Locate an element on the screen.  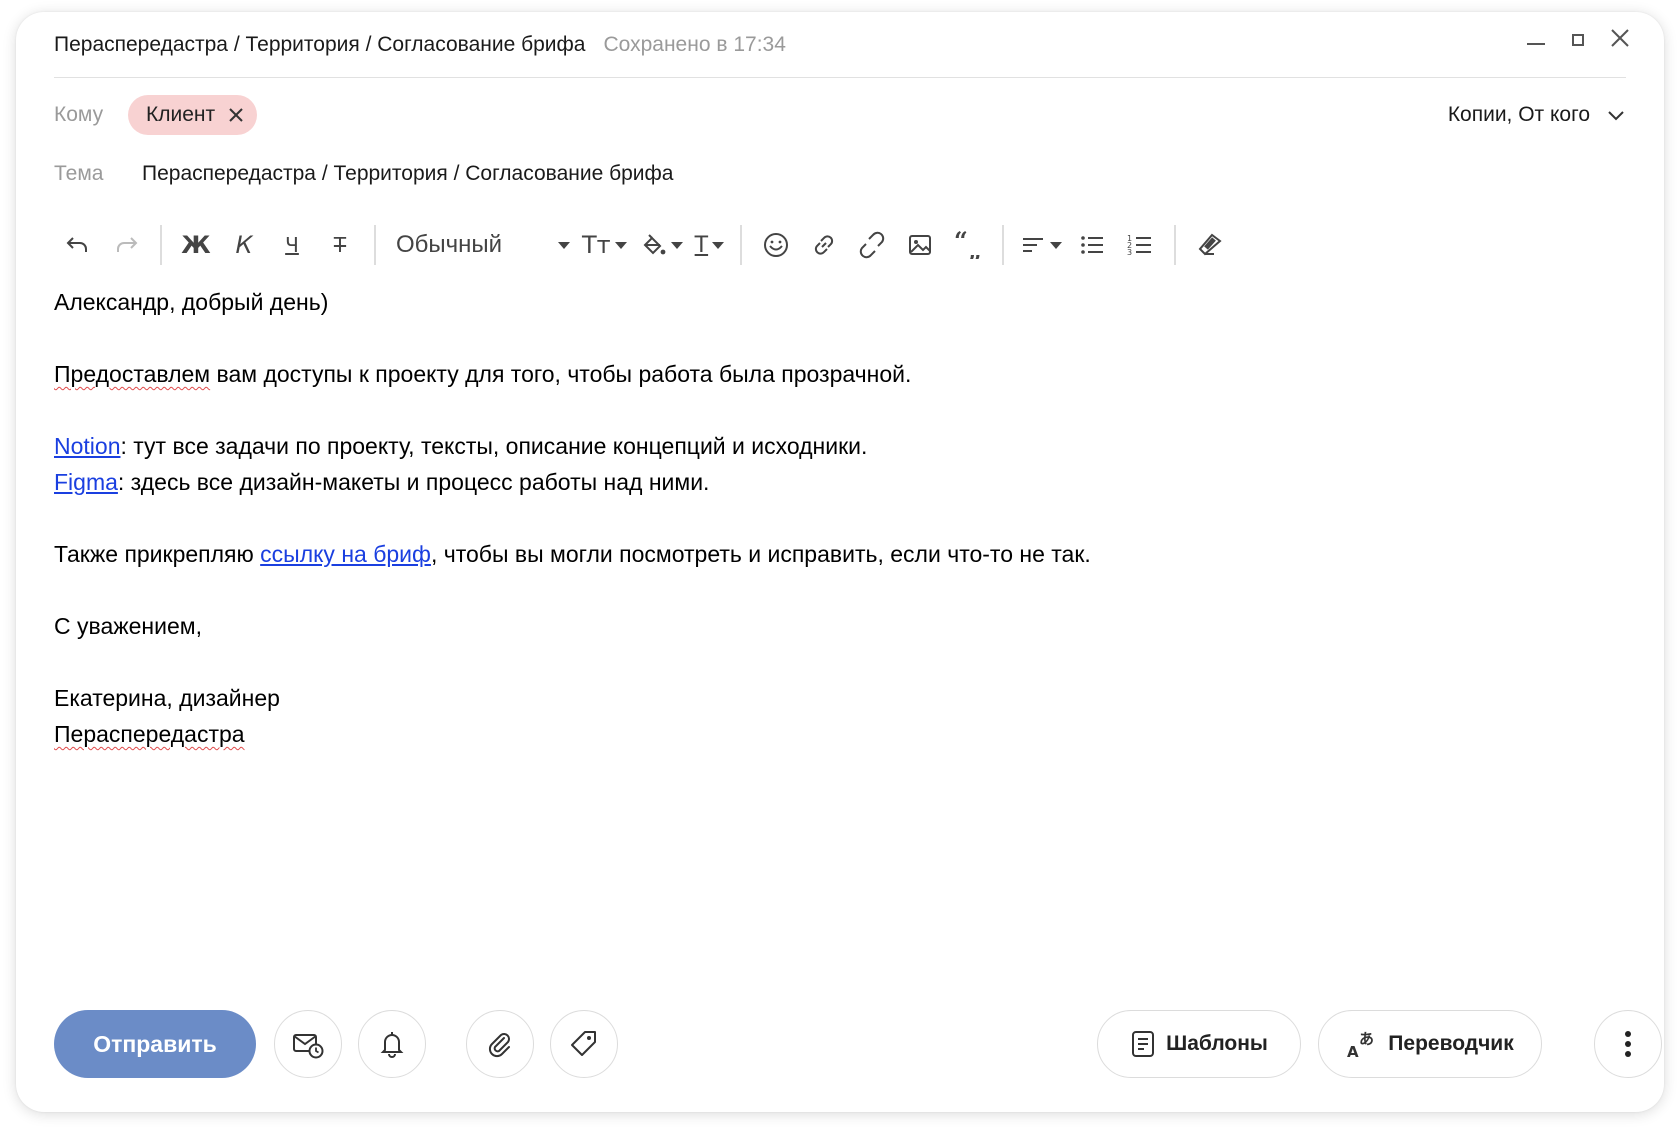
scheduled-send-button is located at coordinates (308, 1044).